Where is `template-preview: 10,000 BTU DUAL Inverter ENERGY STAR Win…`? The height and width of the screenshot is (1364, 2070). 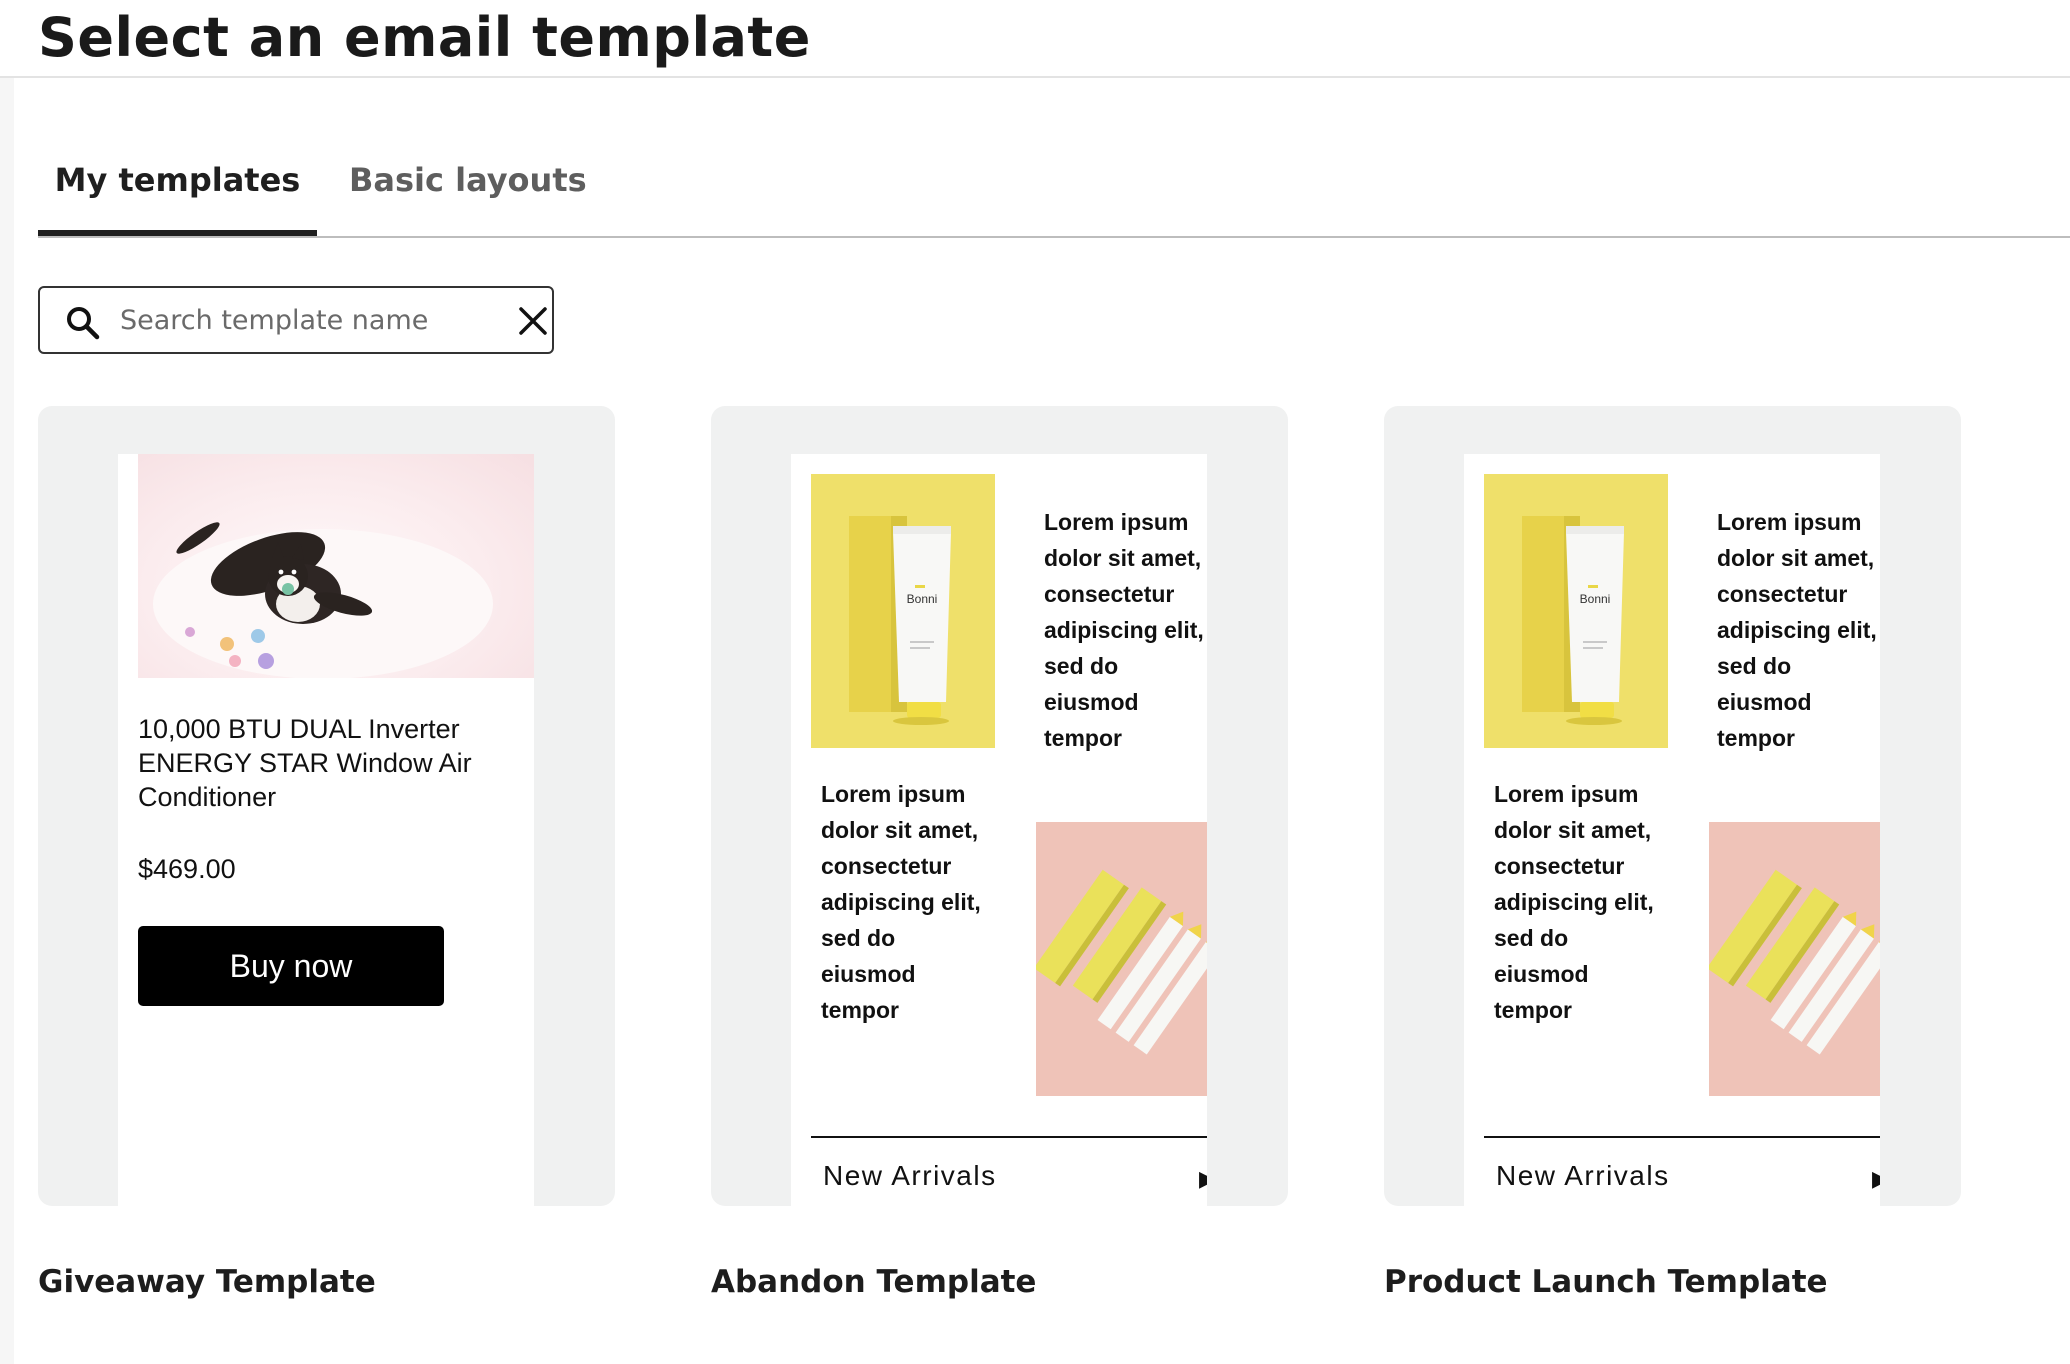
template-preview: 10,000 BTU DUAL Inverter ENERGY STAR Win… is located at coordinates (326, 830).